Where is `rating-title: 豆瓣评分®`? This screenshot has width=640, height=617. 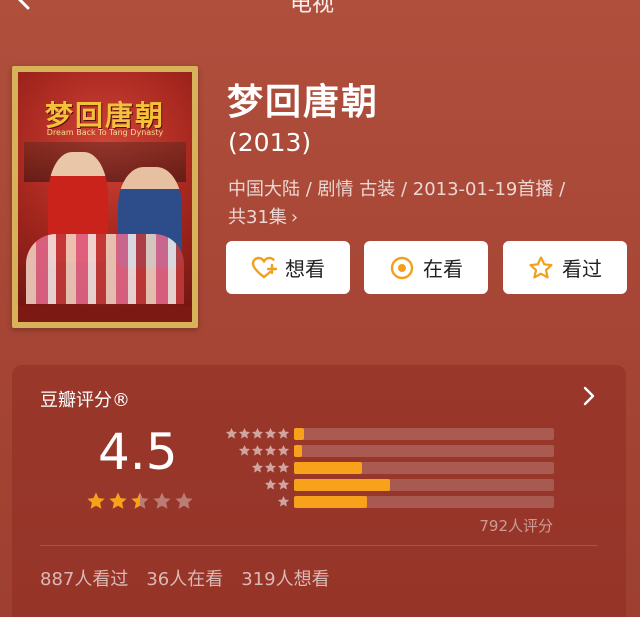 rating-title: 豆瓣评分® is located at coordinates (85, 400).